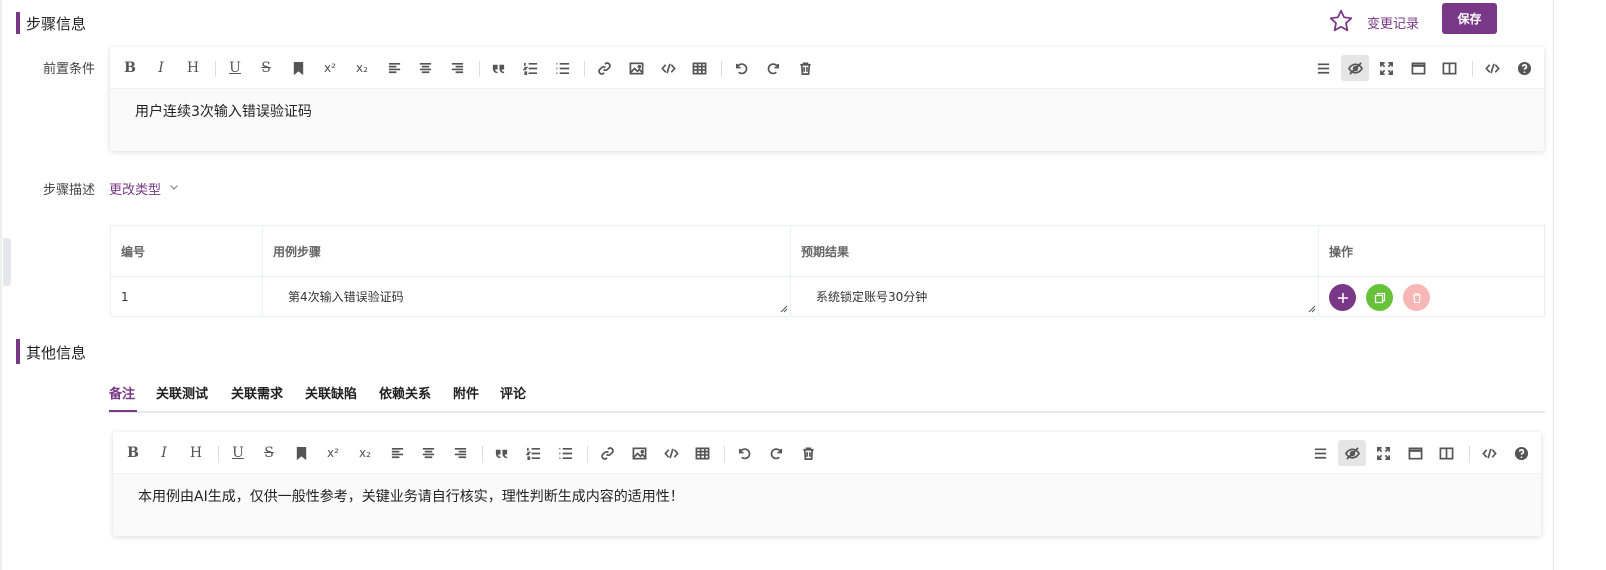 Image resolution: width=1606 pixels, height=570 pixels. Describe the element at coordinates (69, 190) in the screenshot. I see `step-desc-label: 步骤描述` at that location.